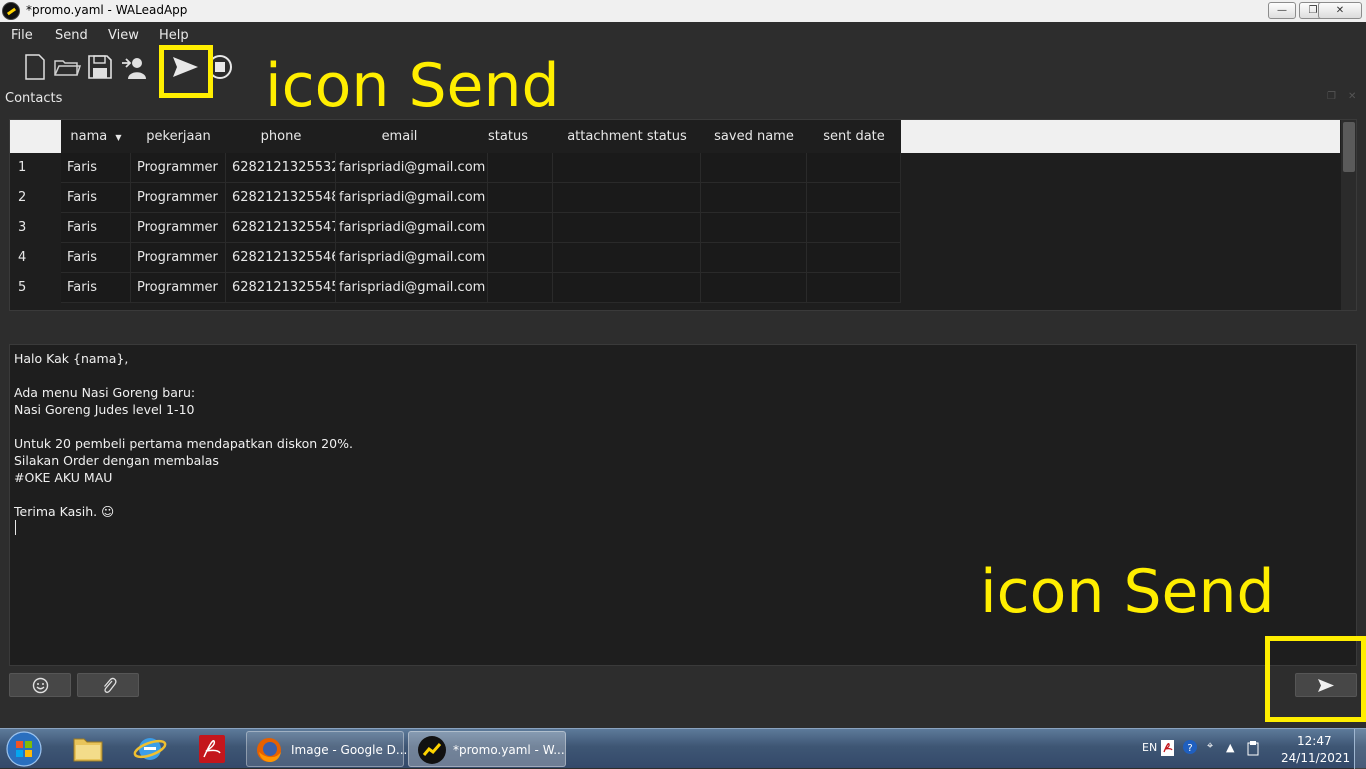  Describe the element at coordinates (1210, 746) in the screenshot. I see `wifi-tray-icon: ⌖` at that location.